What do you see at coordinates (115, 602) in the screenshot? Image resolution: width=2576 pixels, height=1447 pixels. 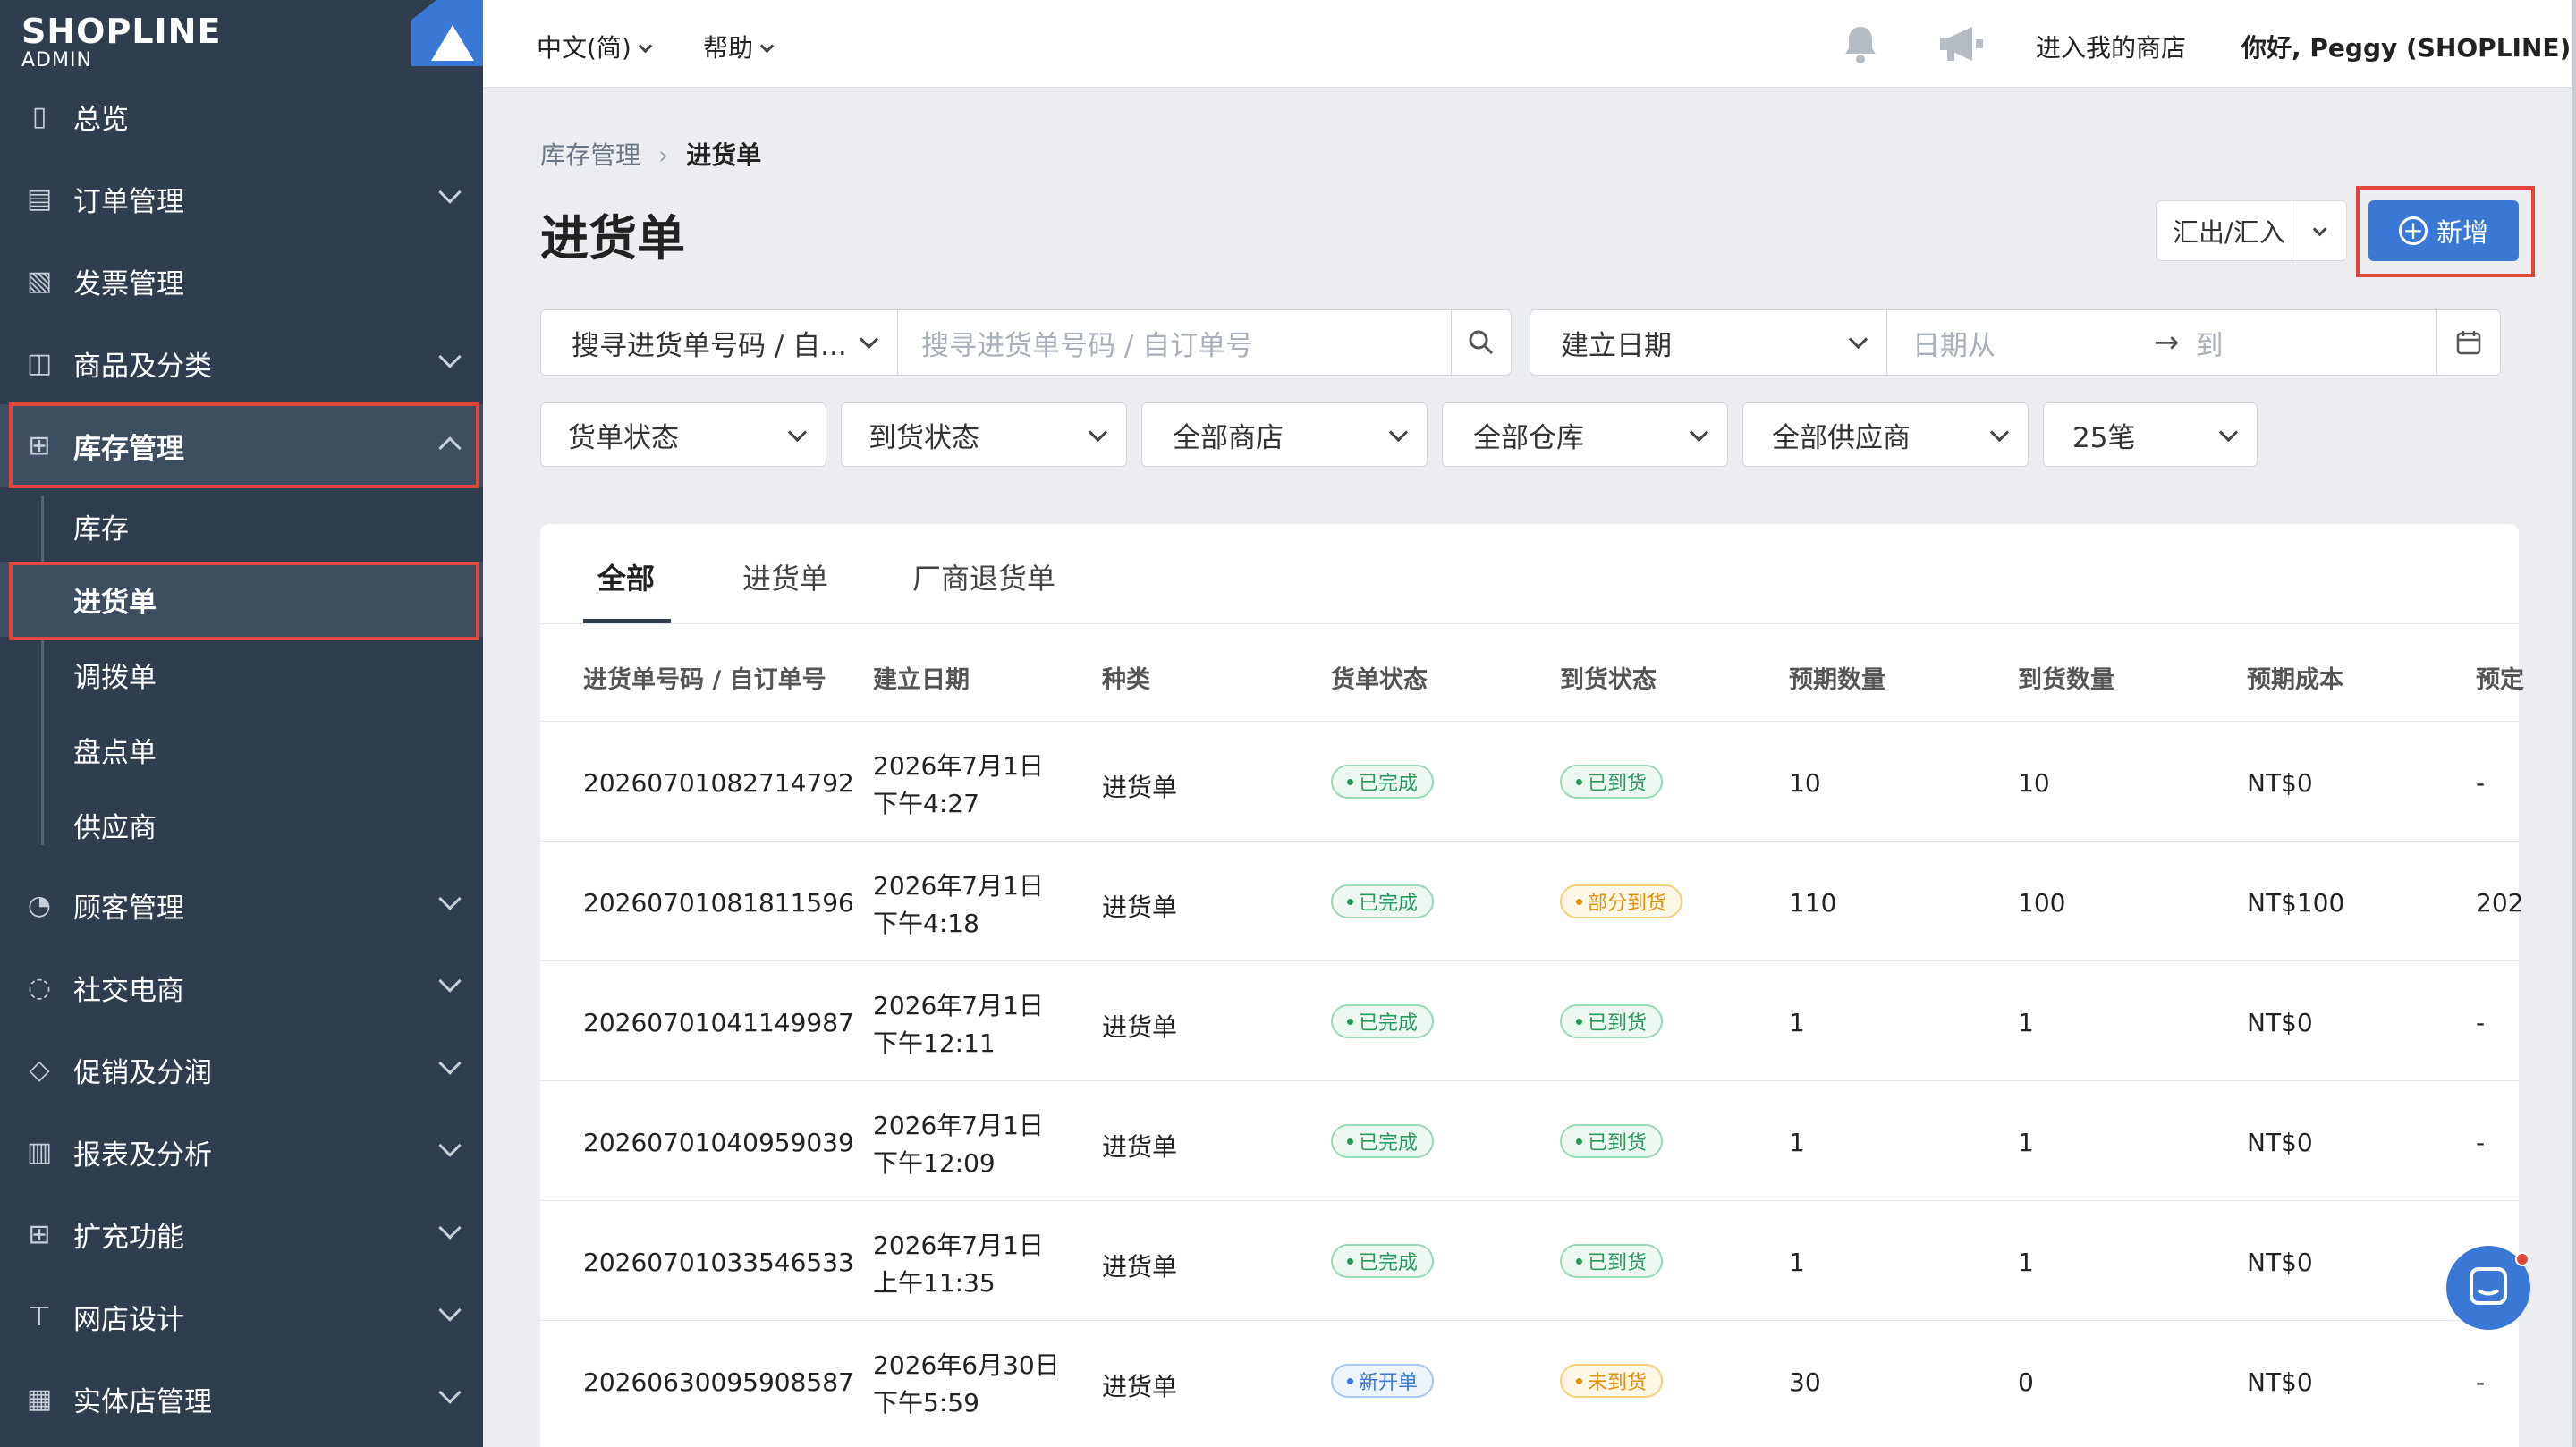 I see `sub-label: 进货单` at bounding box center [115, 602].